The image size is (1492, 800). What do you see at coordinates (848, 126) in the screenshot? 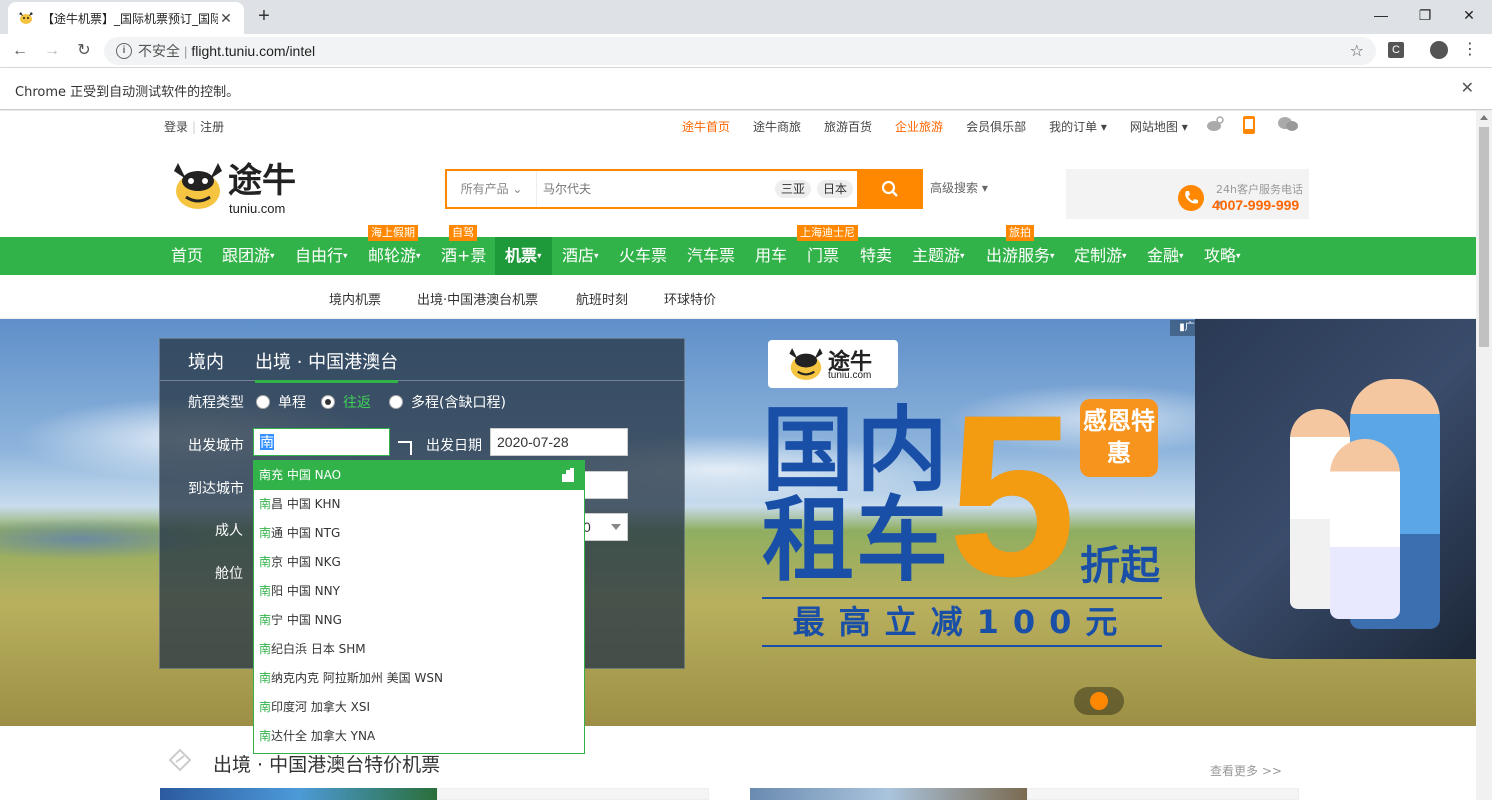
I see `link-store: 旅游百货` at bounding box center [848, 126].